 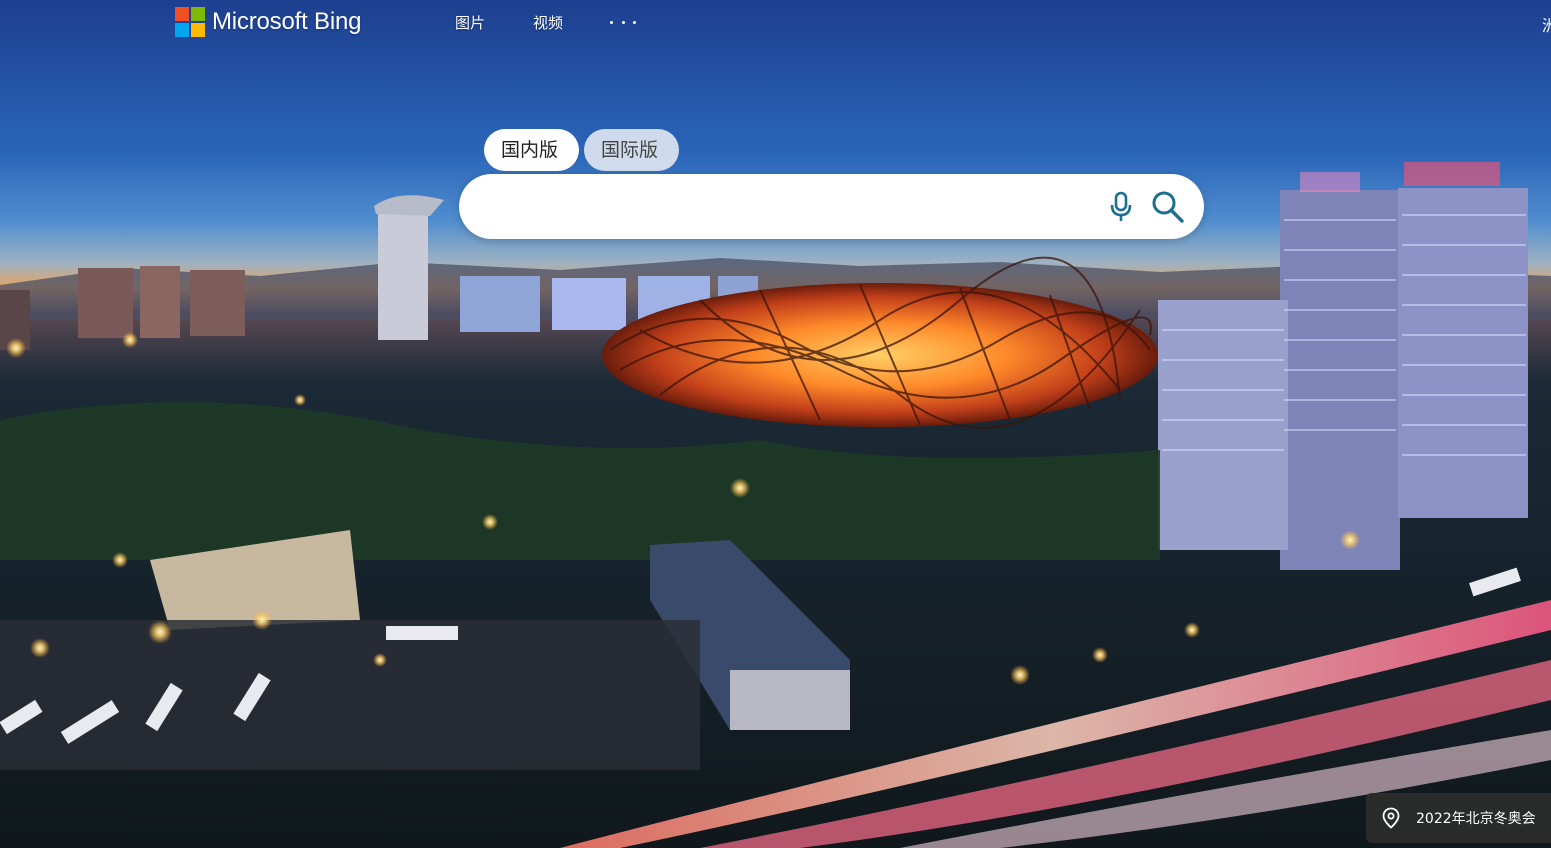 I want to click on region-label-partial: 洲, so click(x=1546, y=24).